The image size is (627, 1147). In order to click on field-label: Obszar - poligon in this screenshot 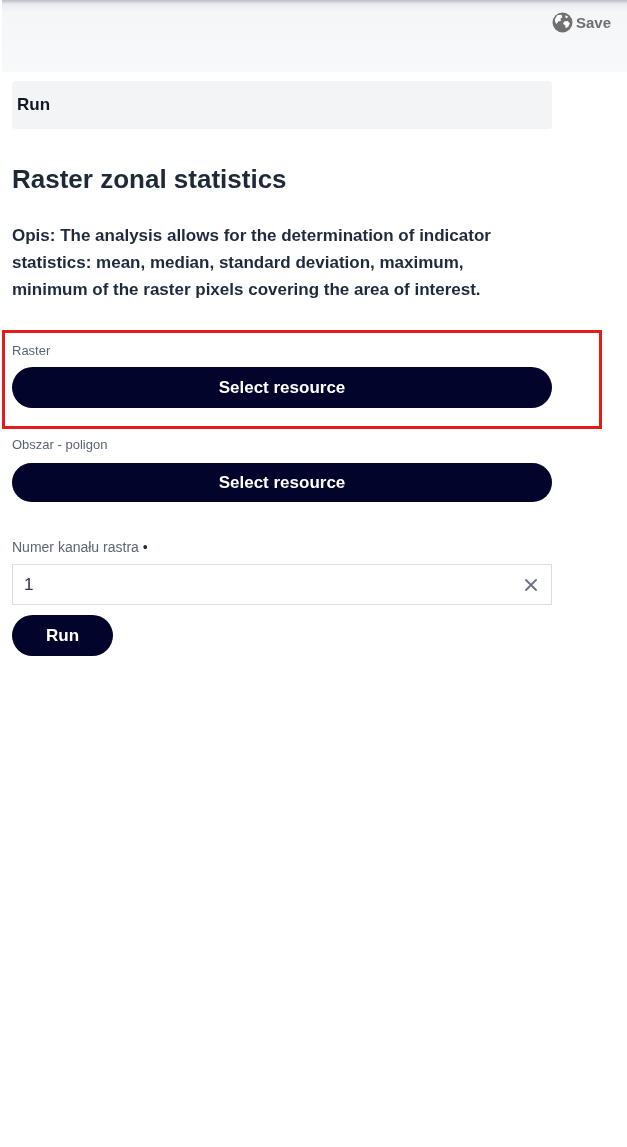, I will do `click(60, 445)`.